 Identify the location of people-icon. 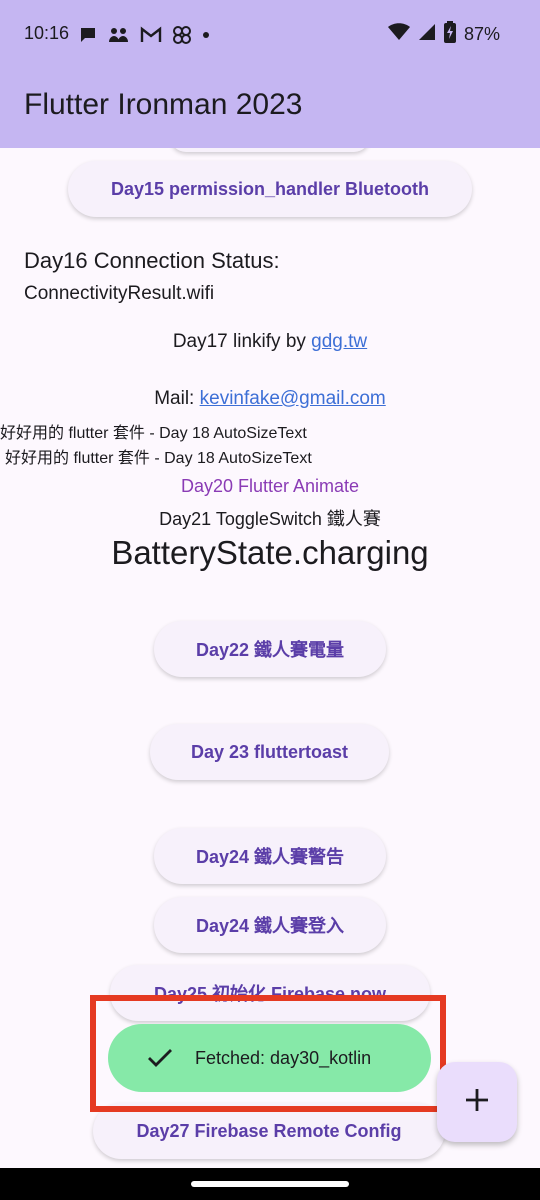
(119, 35).